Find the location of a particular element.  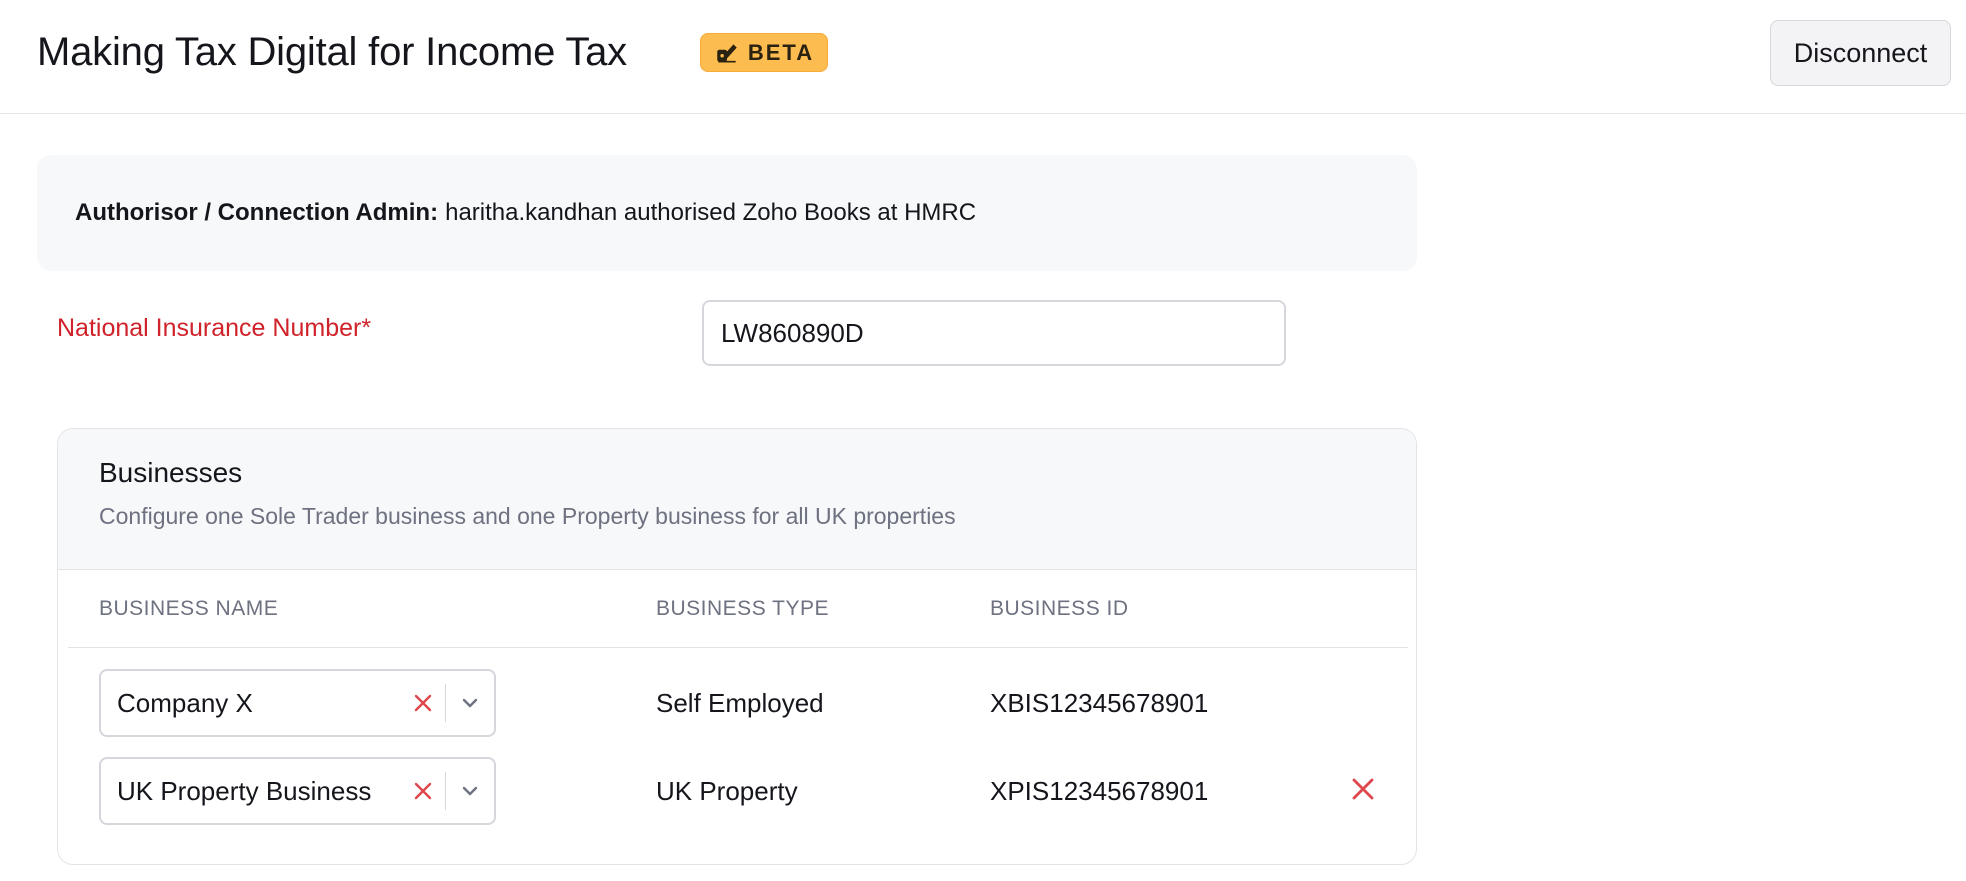

beta-flask-icon is located at coordinates (727, 52).